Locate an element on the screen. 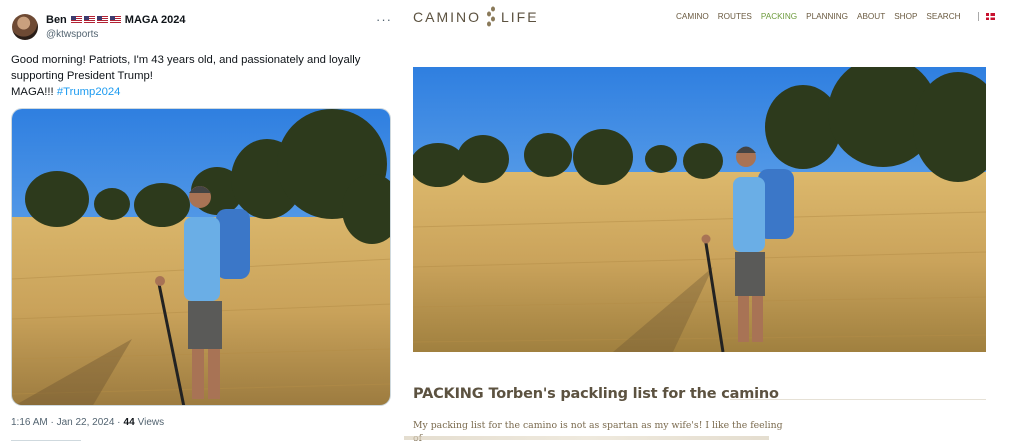  views-label: Views is located at coordinates (151, 422).